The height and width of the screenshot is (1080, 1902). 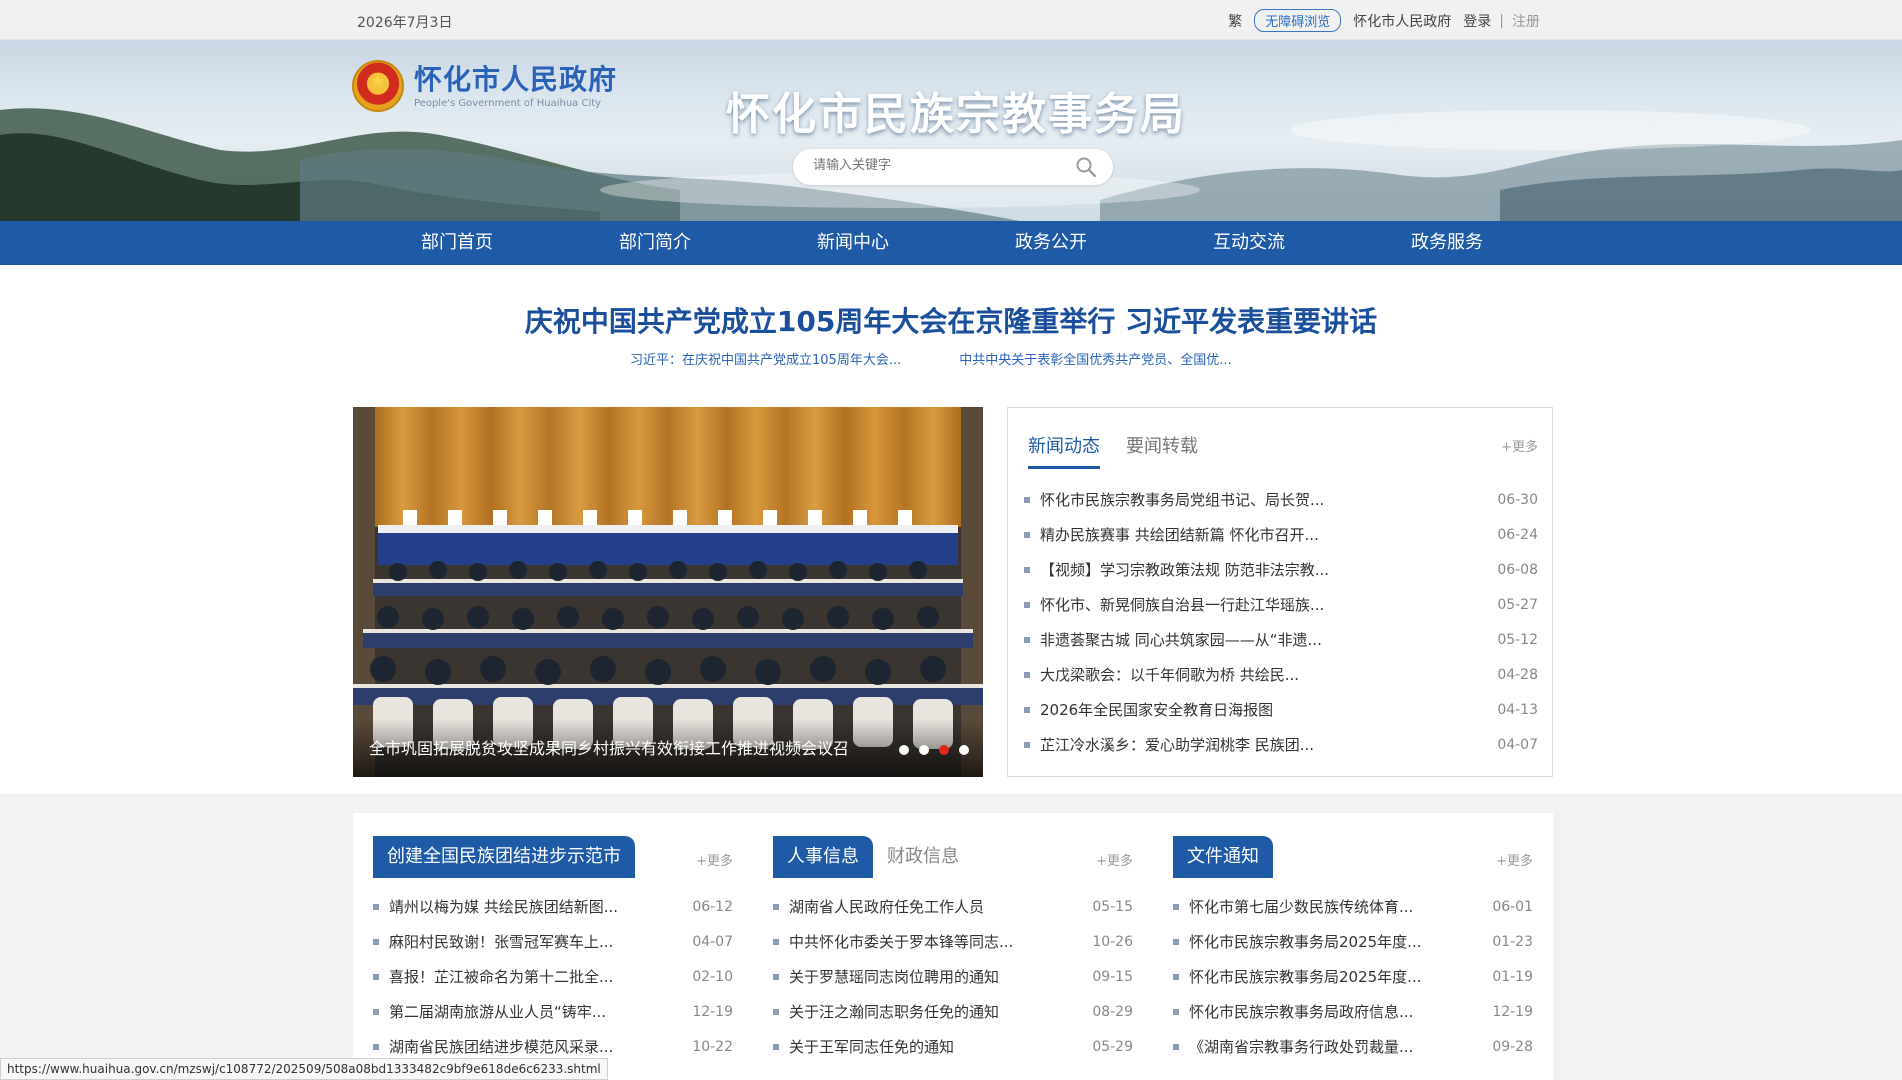 What do you see at coordinates (823, 857) in the screenshot?
I see `tab-personnel: 人事信息` at bounding box center [823, 857].